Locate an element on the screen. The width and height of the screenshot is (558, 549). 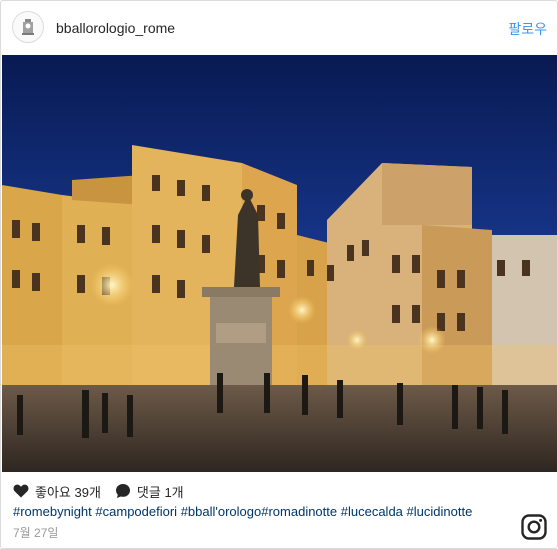
heart-icon is located at coordinates (21, 491).